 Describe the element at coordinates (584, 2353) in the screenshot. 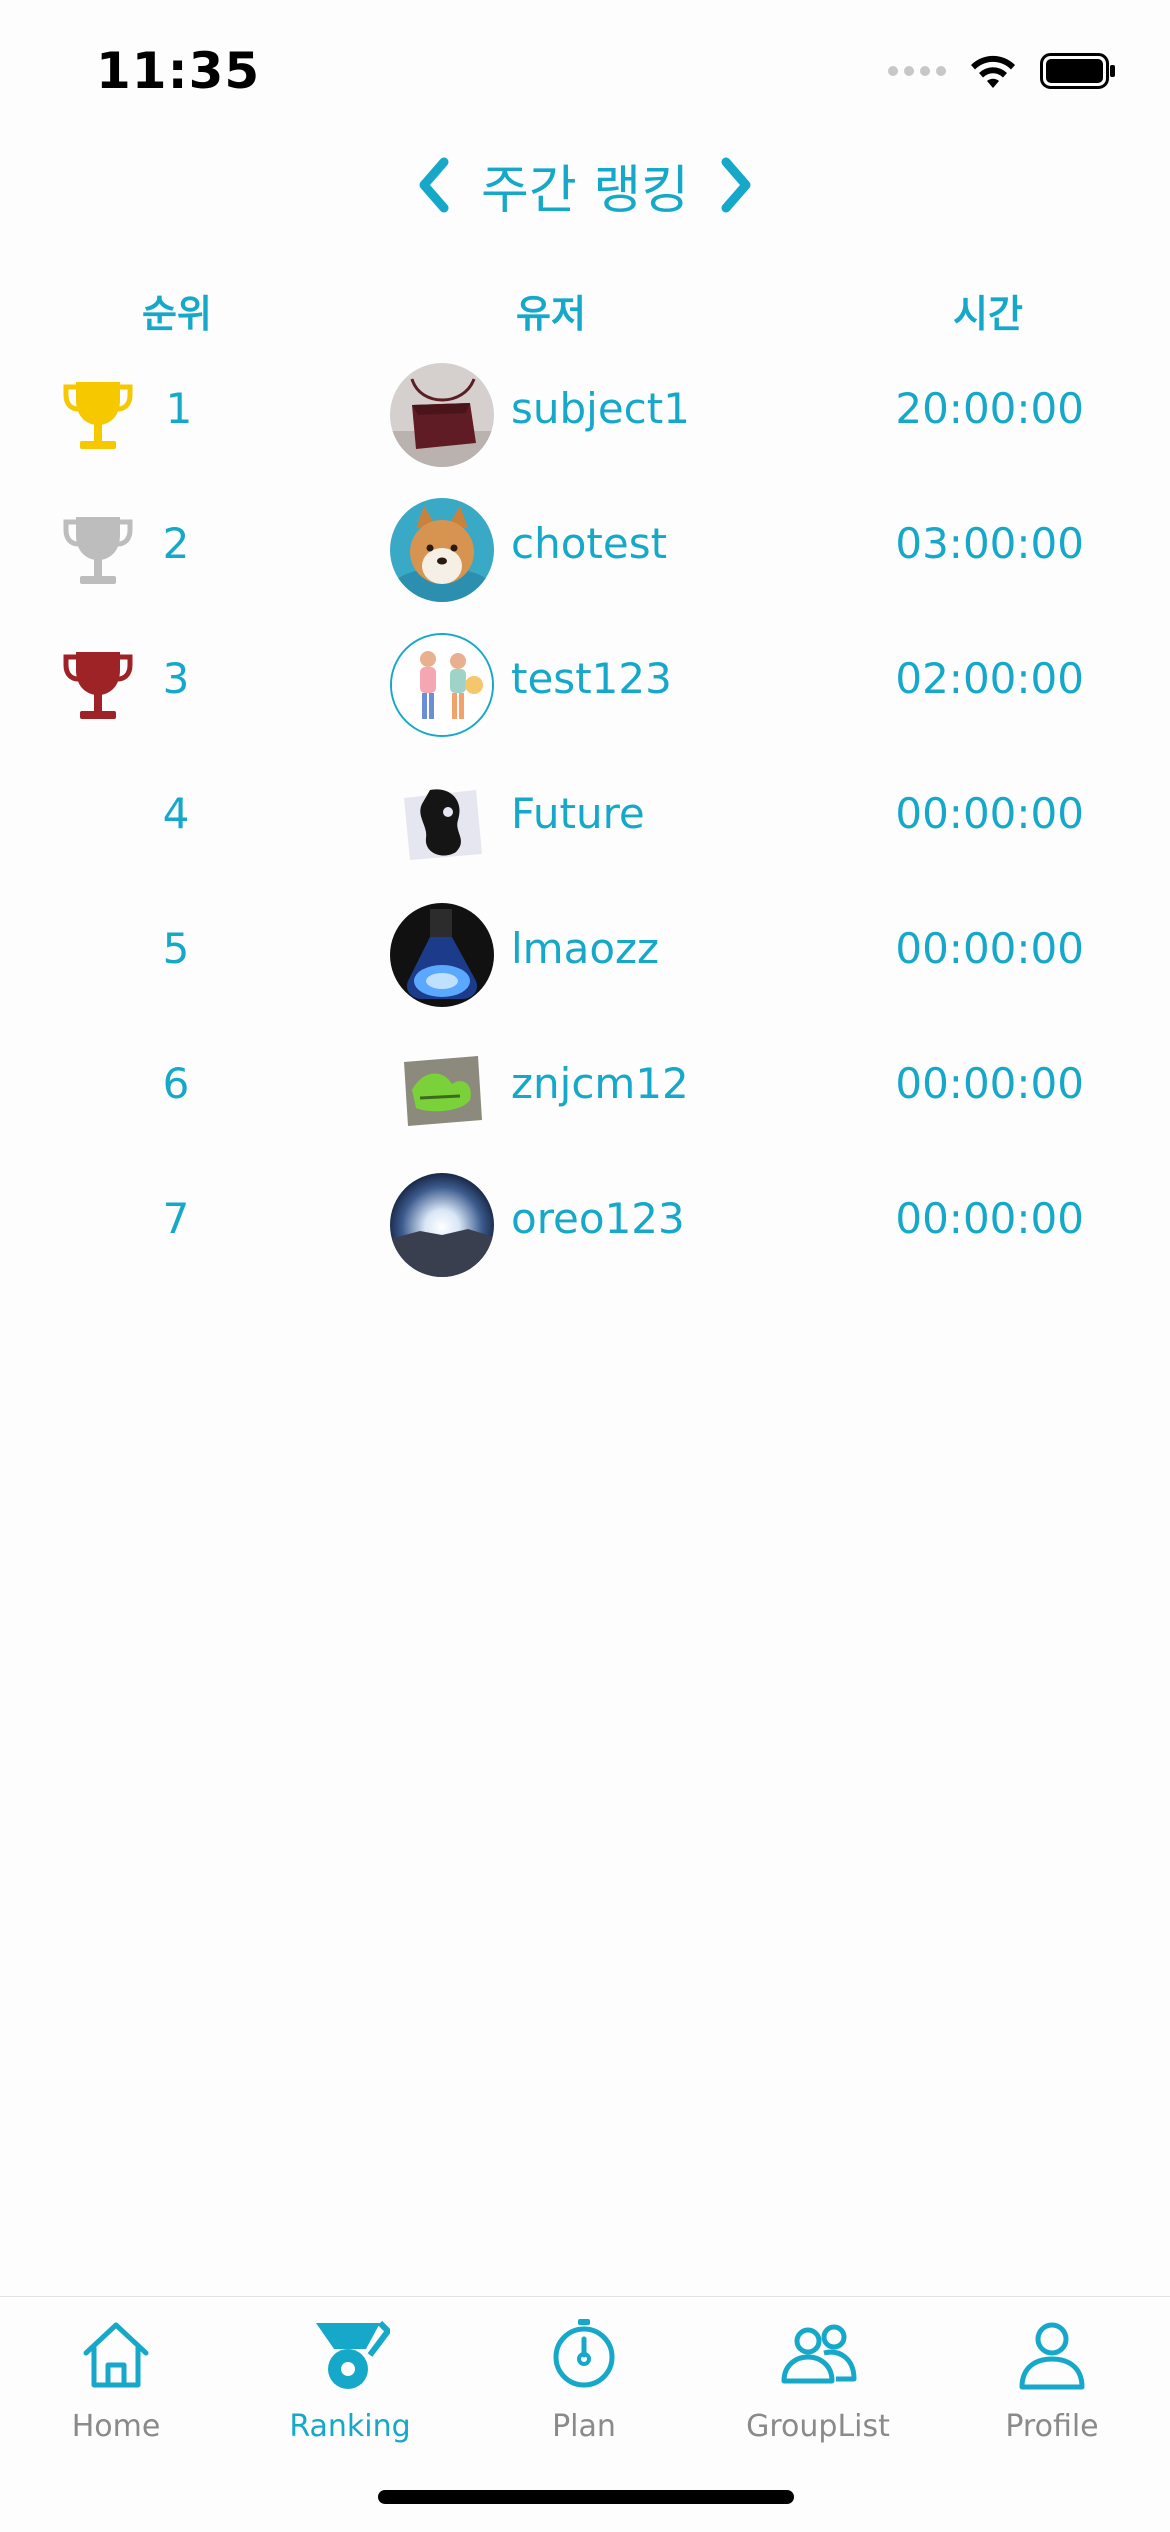

I see `timer-icon` at that location.